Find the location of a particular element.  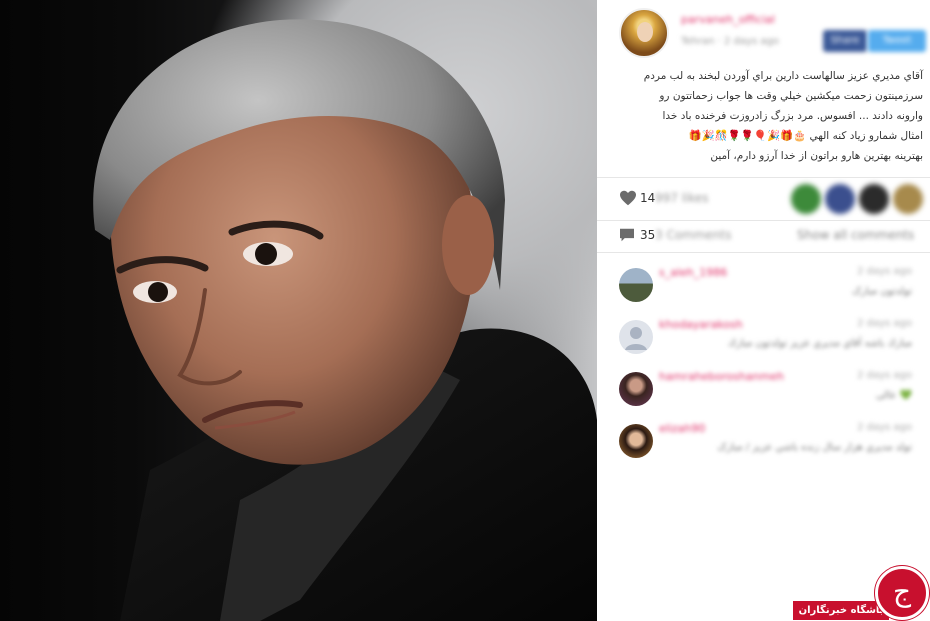

default-user-icon is located at coordinates (636, 338).